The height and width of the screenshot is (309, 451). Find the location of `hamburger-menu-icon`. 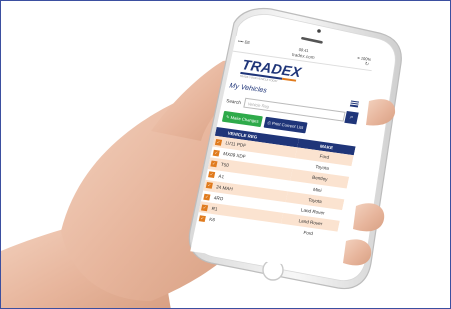

hamburger-menu-icon is located at coordinates (354, 104).